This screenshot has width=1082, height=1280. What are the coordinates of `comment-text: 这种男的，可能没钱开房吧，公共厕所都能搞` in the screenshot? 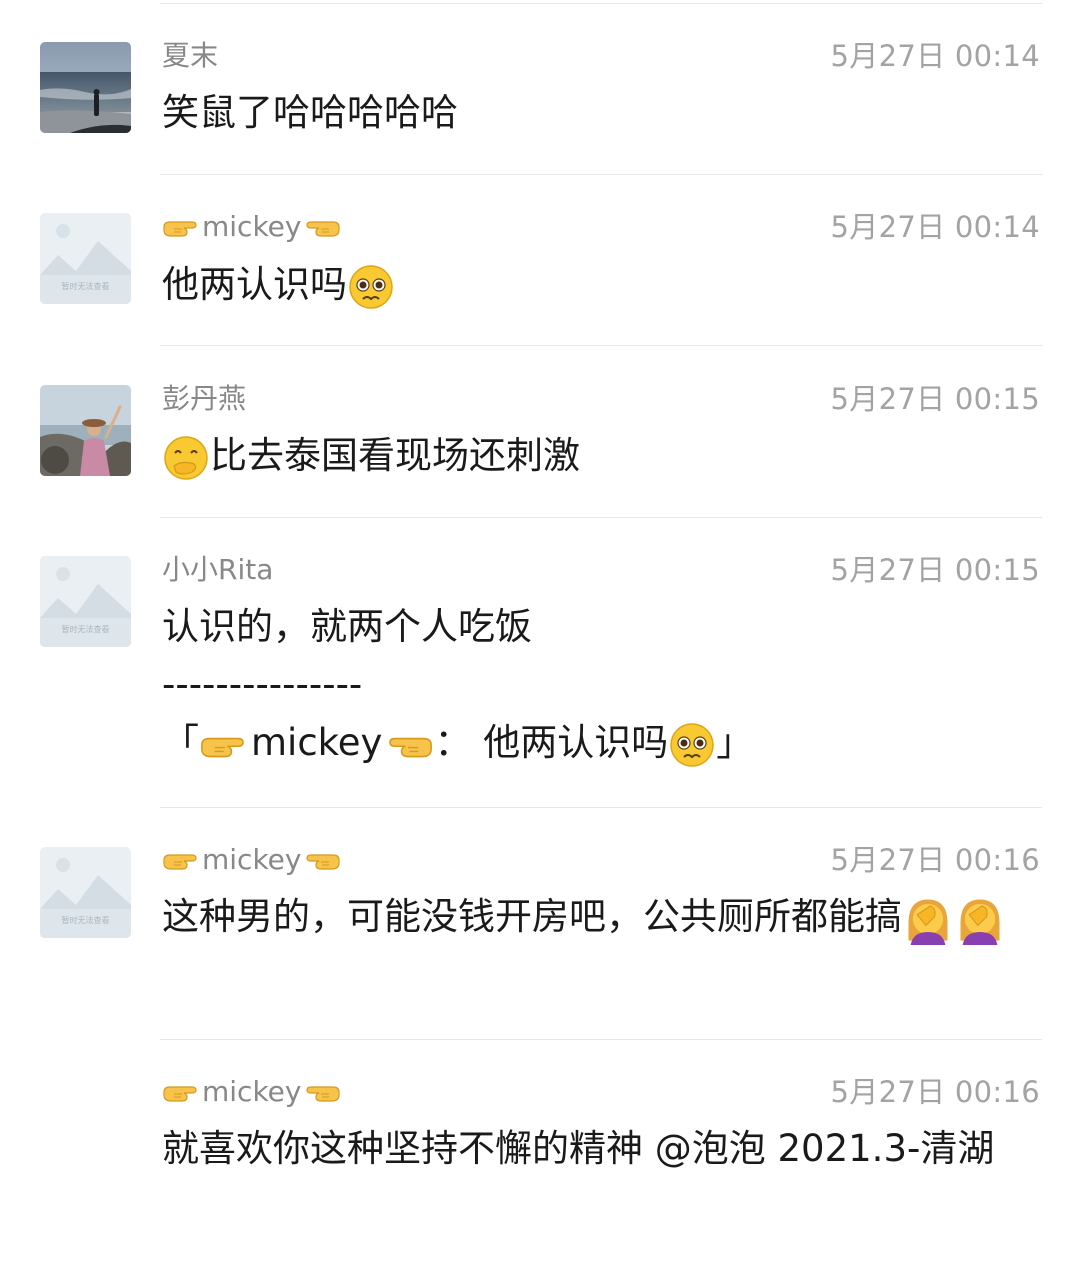 It's located at (532, 916).